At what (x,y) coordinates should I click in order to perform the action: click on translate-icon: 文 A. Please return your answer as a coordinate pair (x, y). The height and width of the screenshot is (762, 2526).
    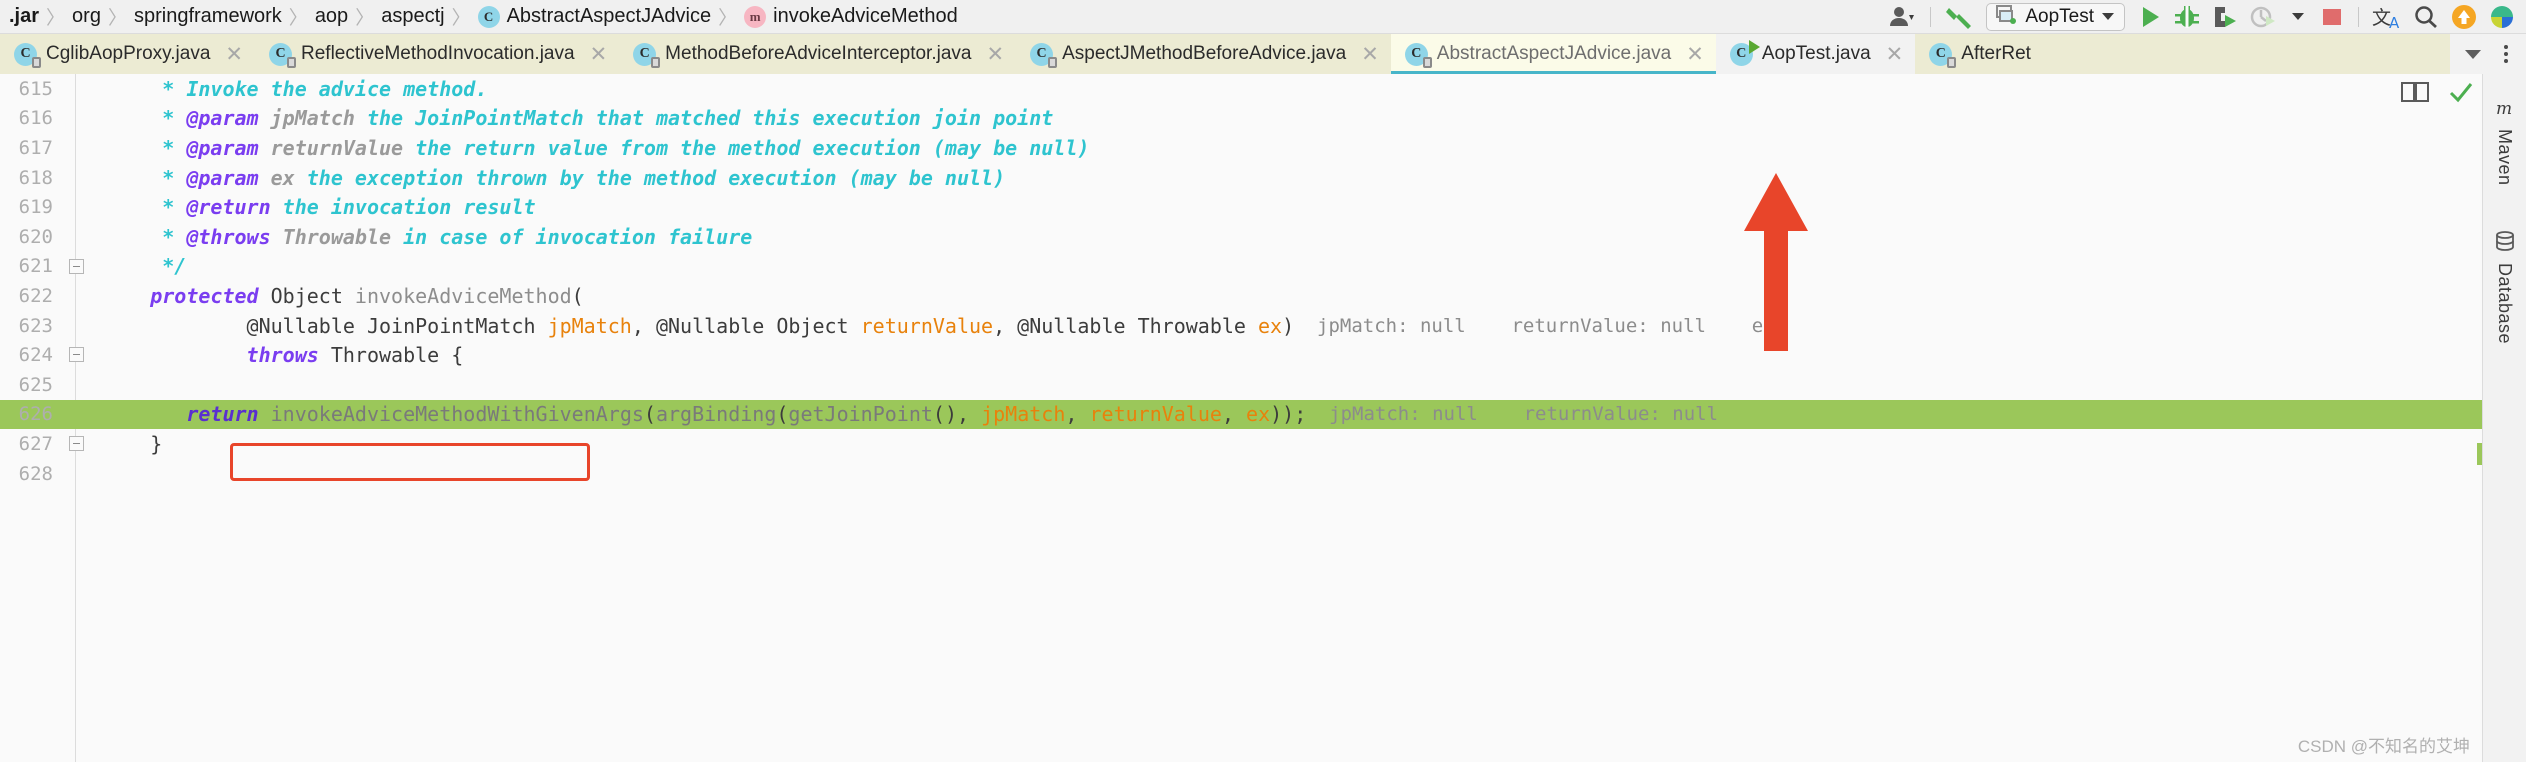
    Looking at the image, I should click on (2387, 17).